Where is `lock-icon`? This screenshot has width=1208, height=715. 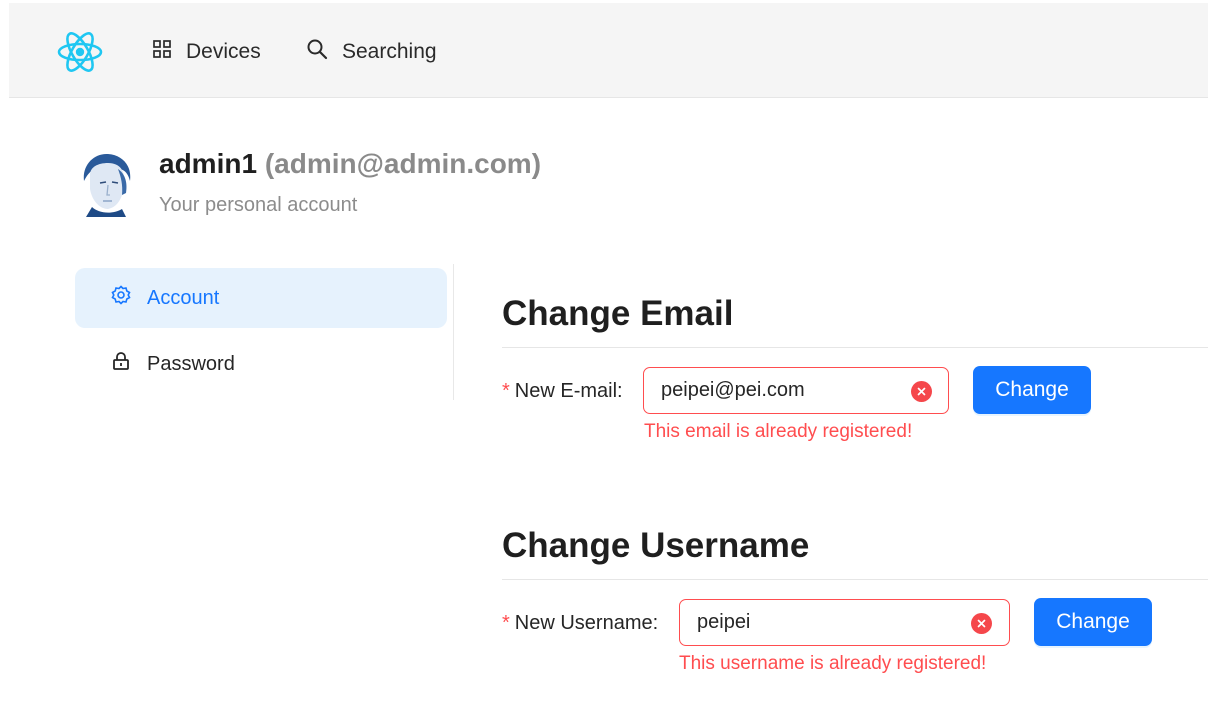
lock-icon is located at coordinates (121, 364).